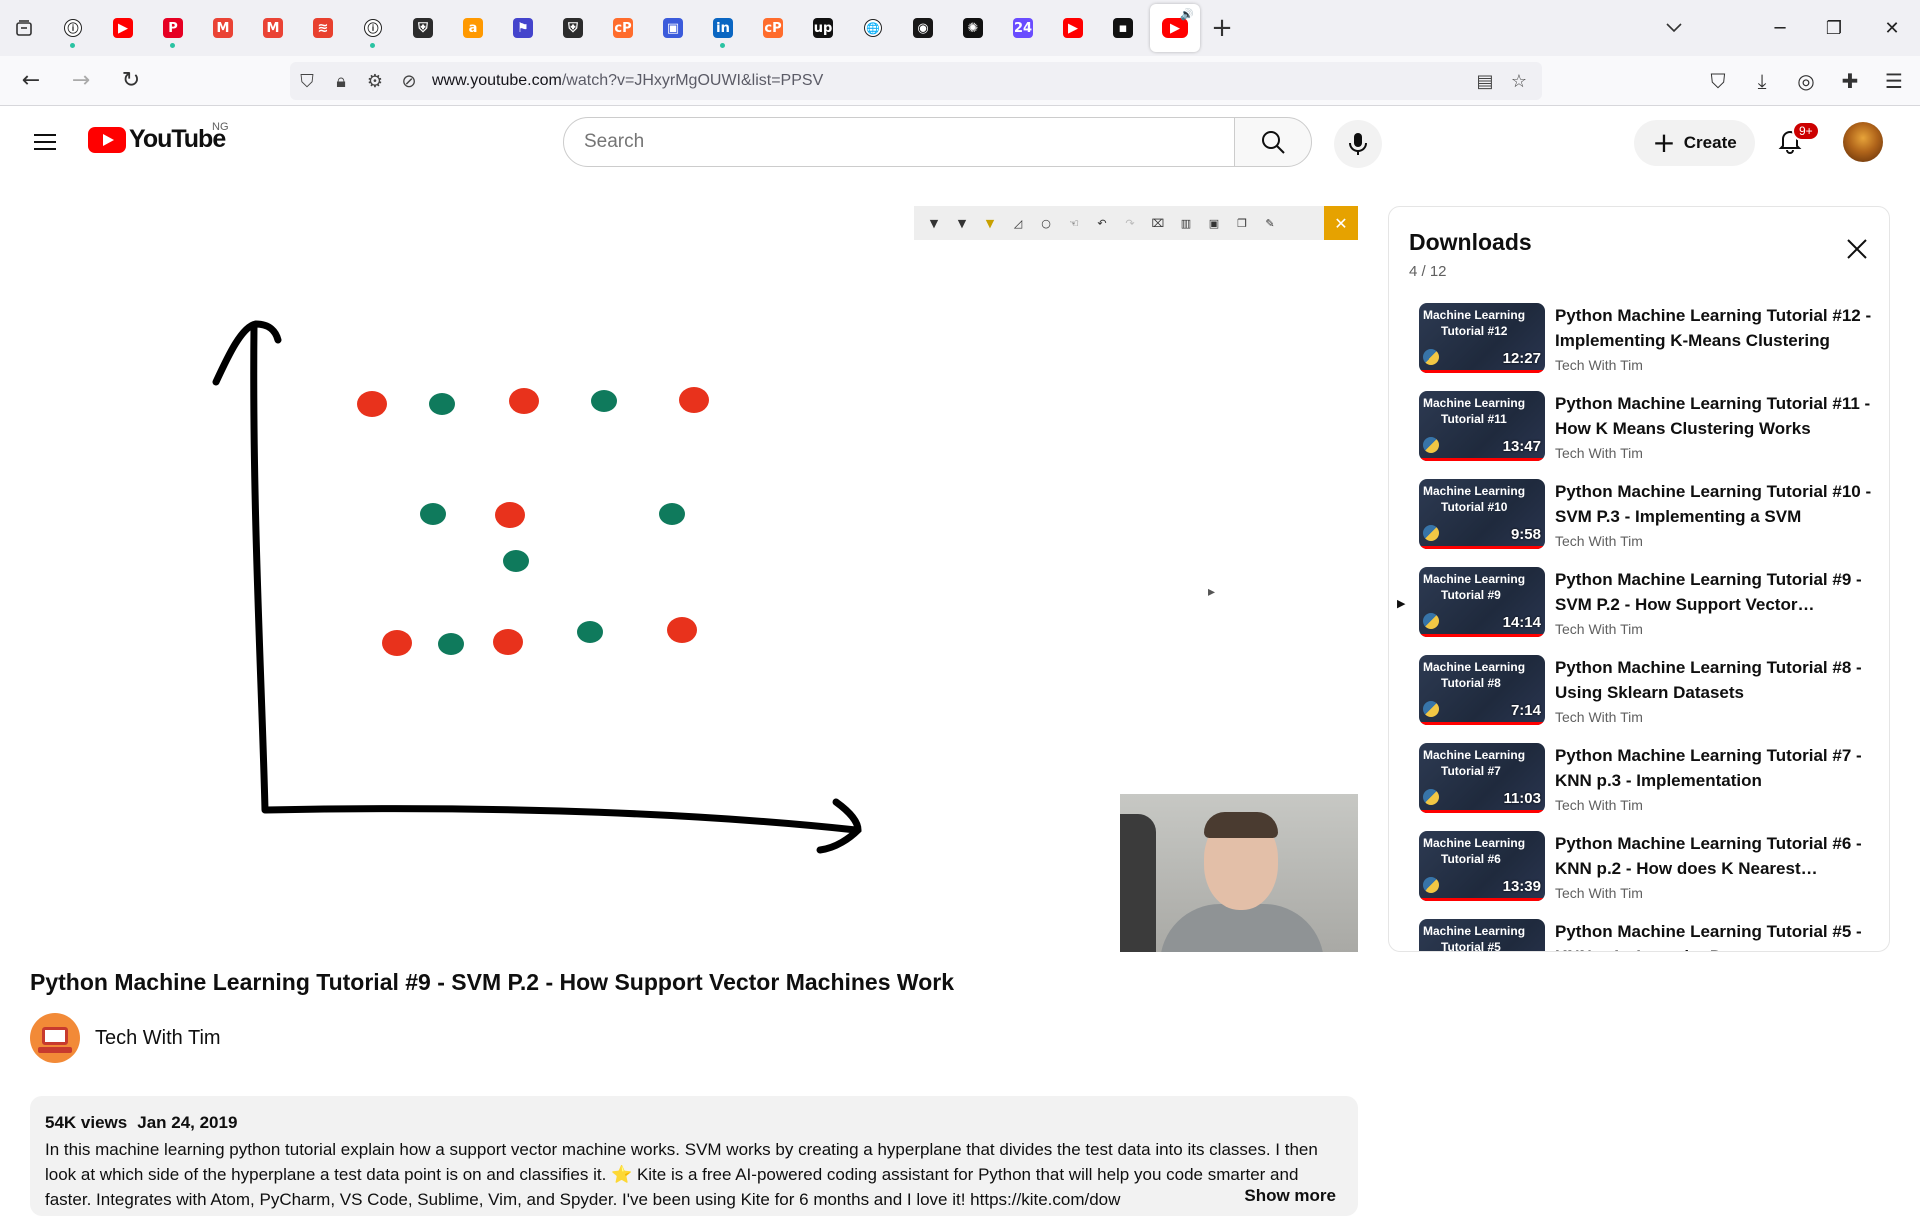 The width and height of the screenshot is (1920, 1216). I want to click on restore-button: ❐, so click(1834, 28).